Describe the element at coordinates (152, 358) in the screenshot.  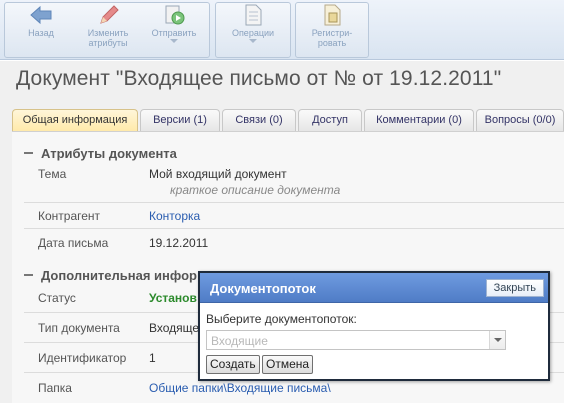
I see `identifier-value: 1` at that location.